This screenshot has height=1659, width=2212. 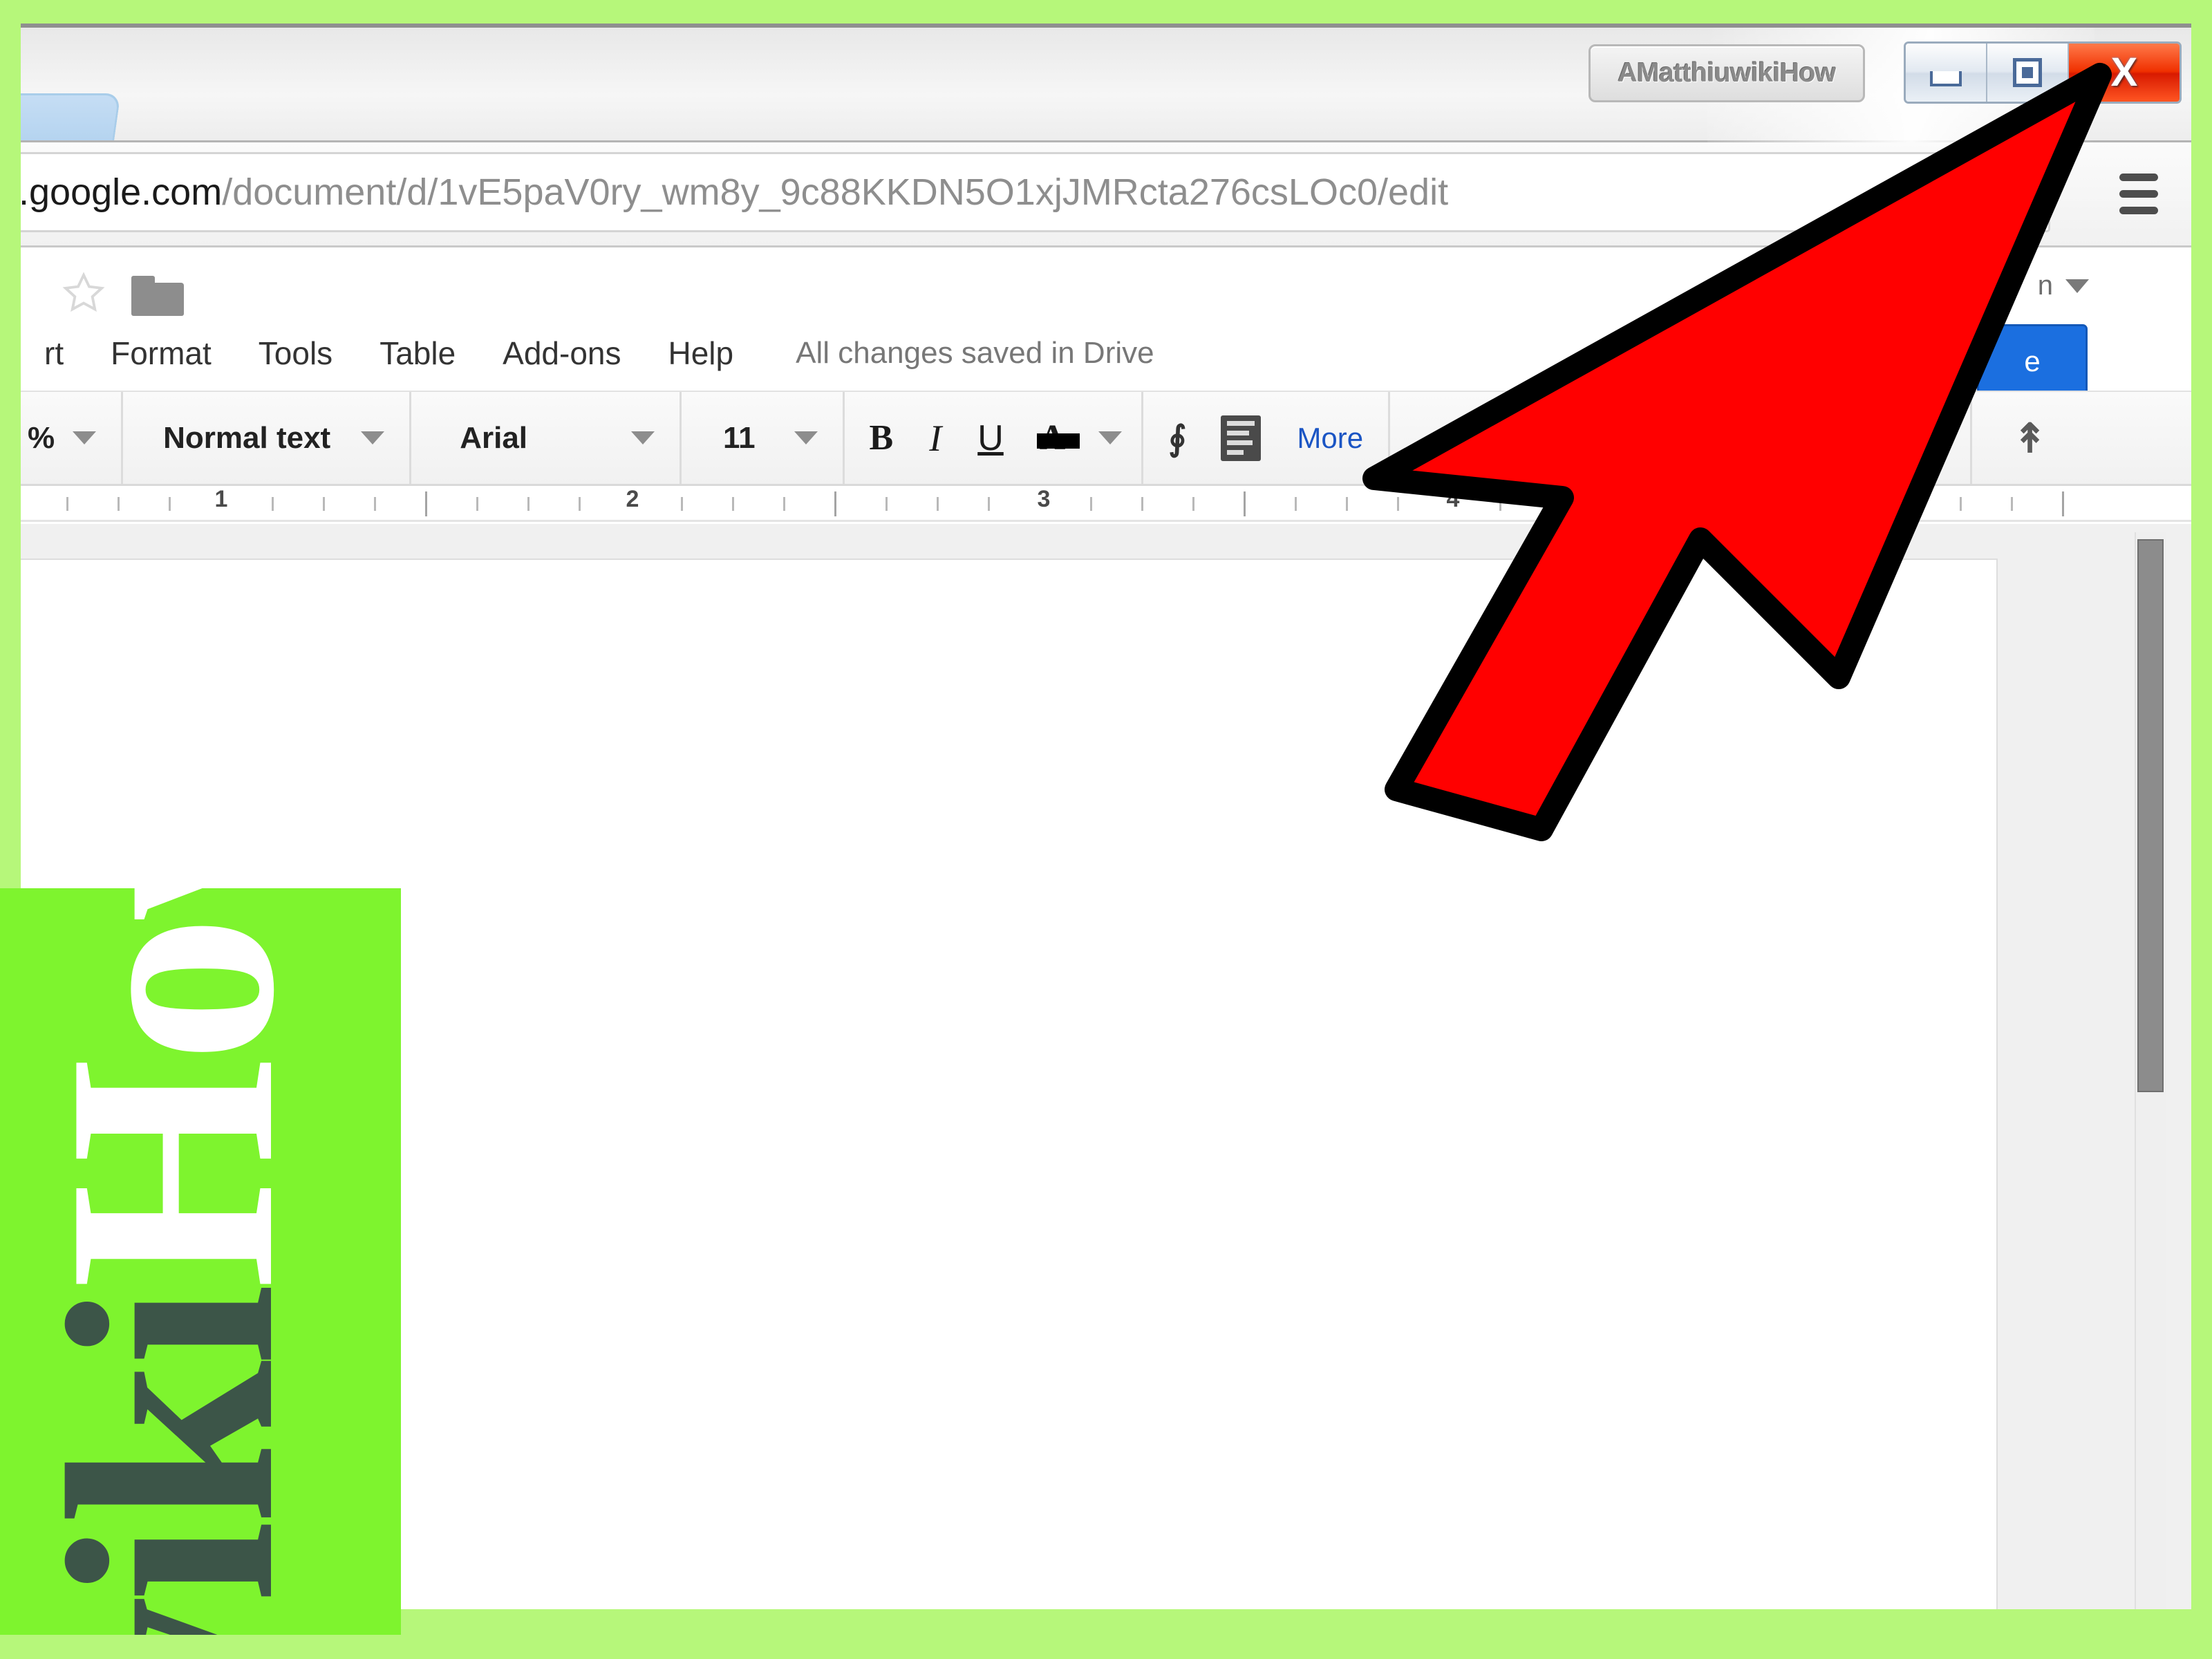 I want to click on menu-item-table: Table, so click(x=418, y=354).